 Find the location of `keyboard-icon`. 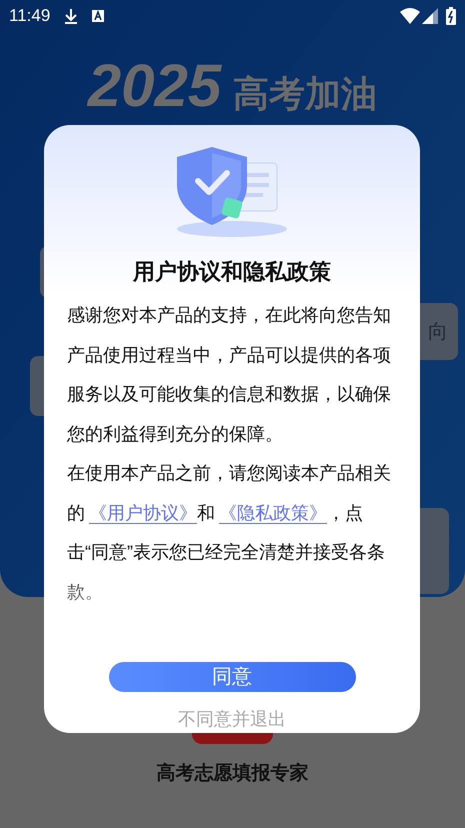

keyboard-icon is located at coordinates (98, 16).